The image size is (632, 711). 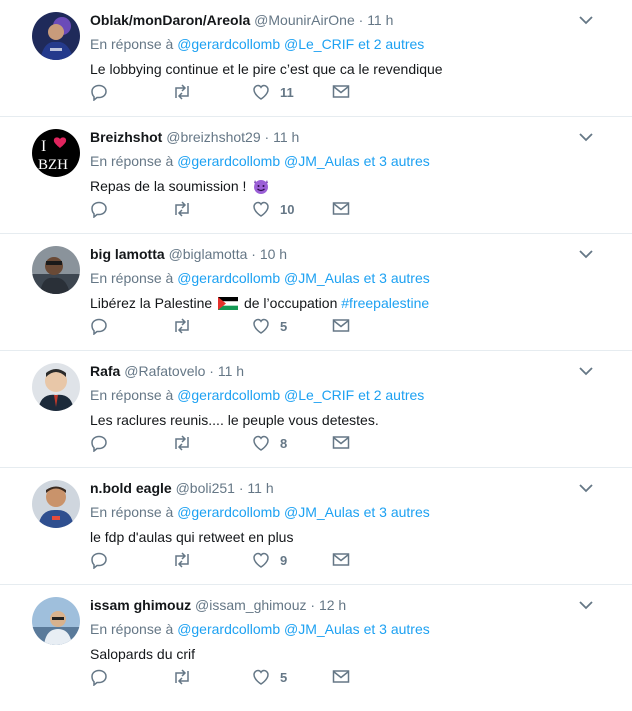 What do you see at coordinates (205, 488) in the screenshot?
I see `user-handle: @boli251` at bounding box center [205, 488].